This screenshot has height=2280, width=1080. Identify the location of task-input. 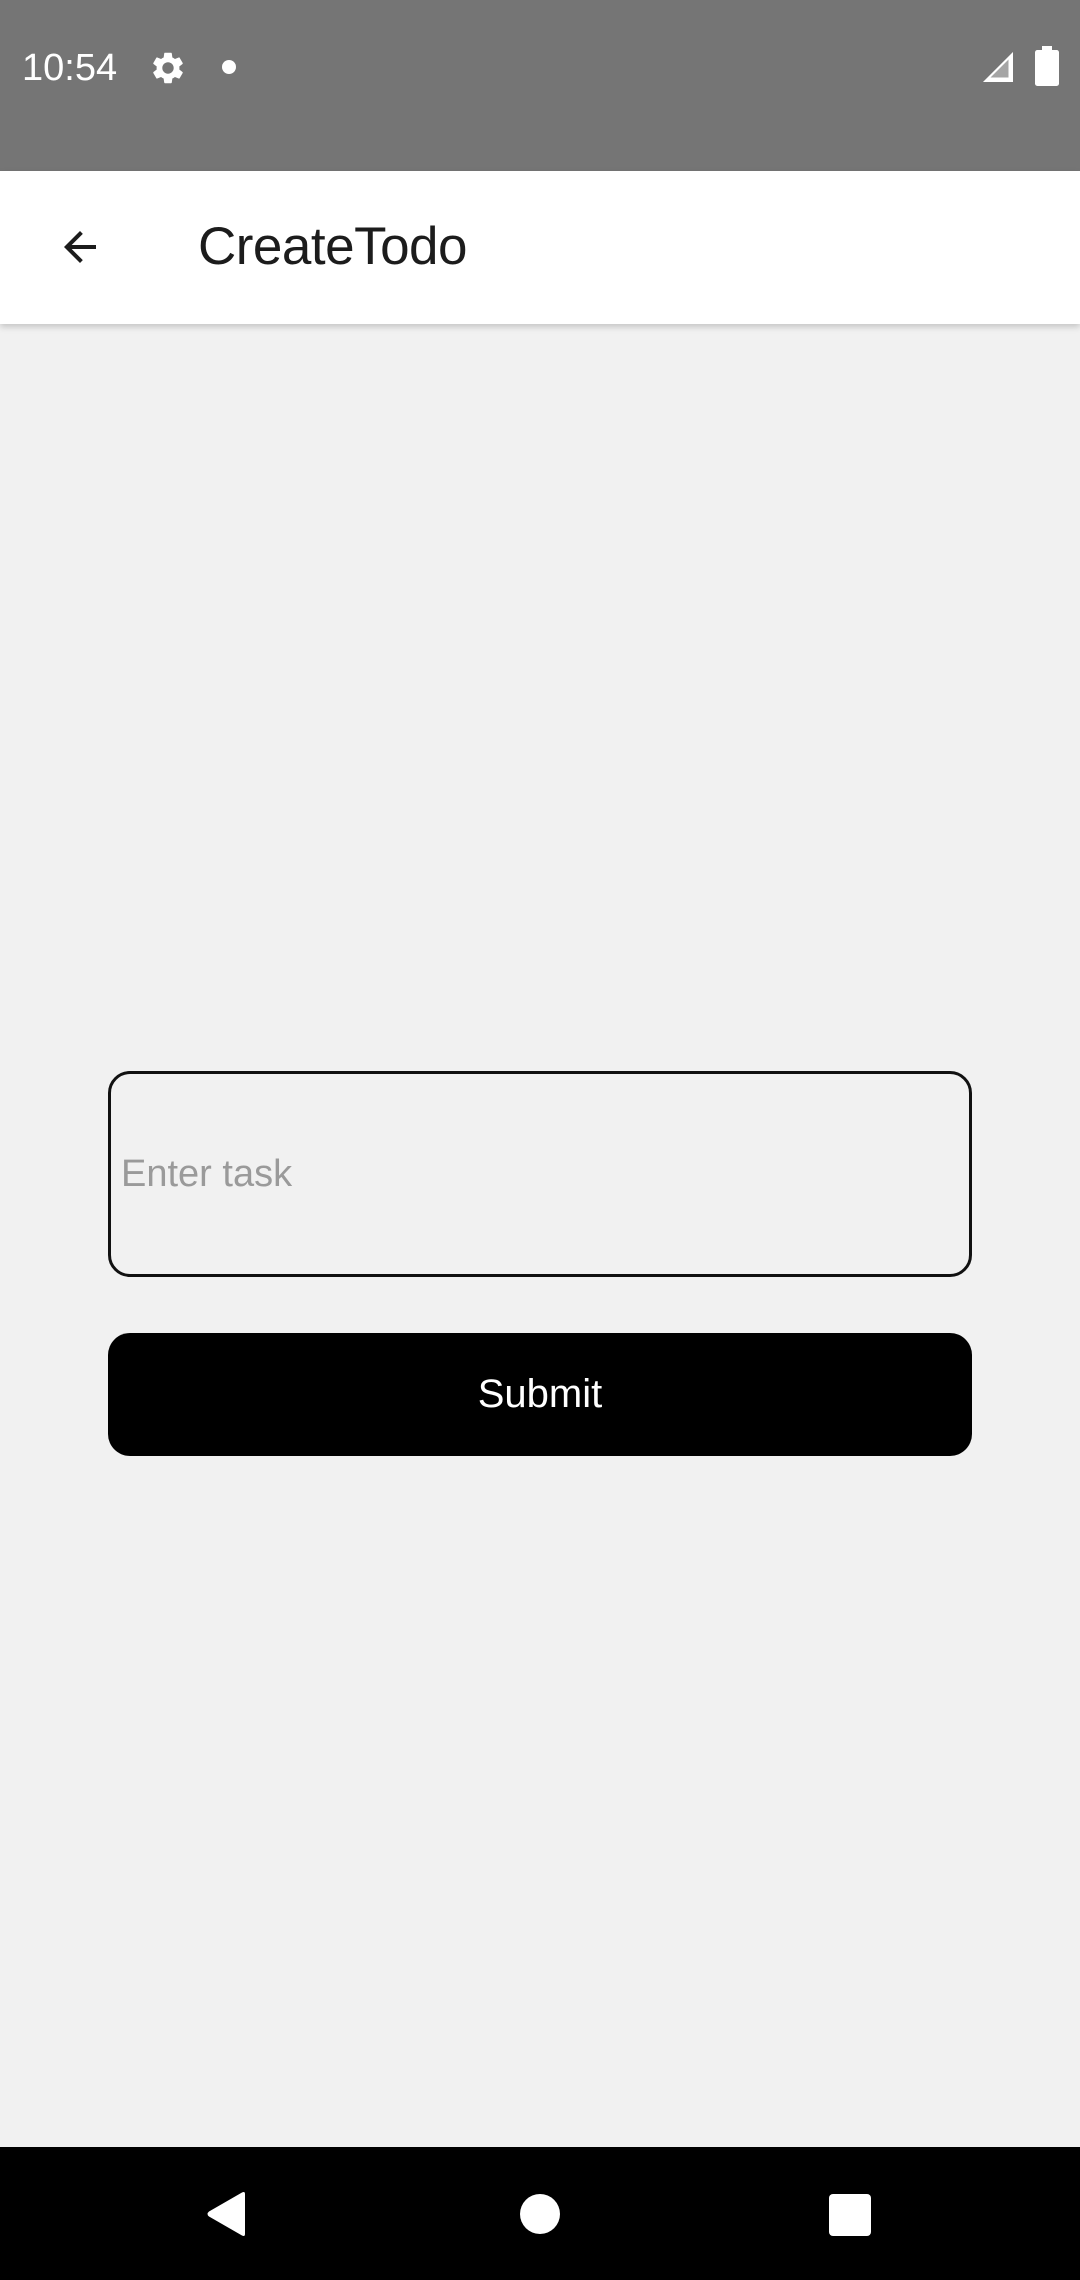
(540, 1174).